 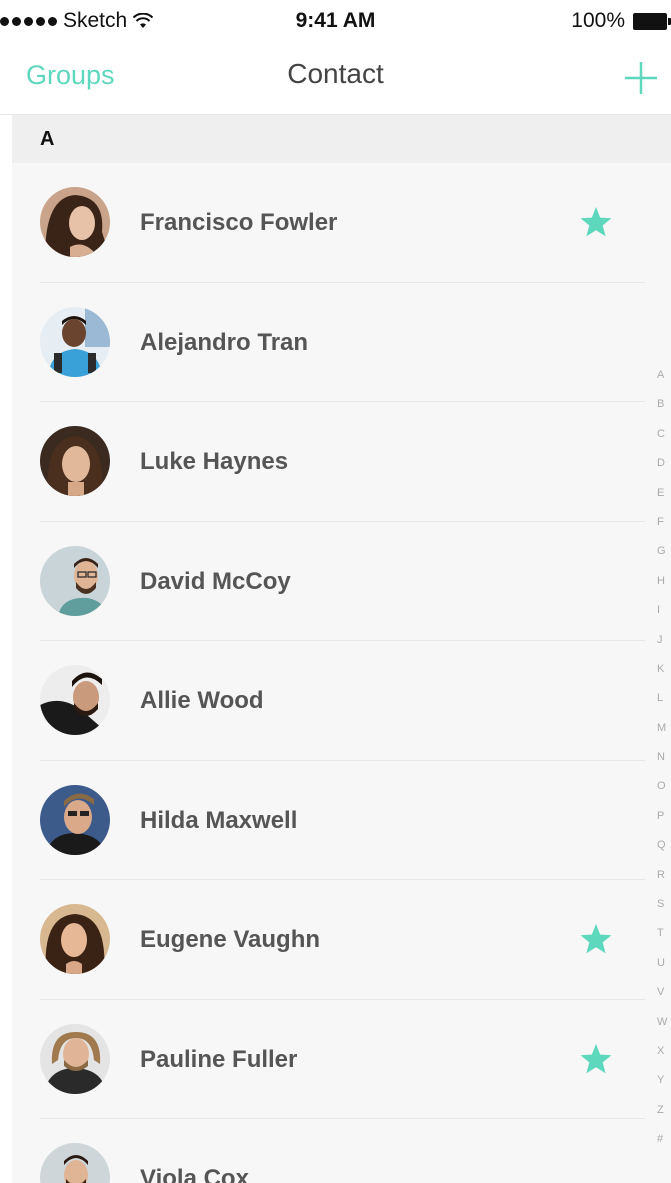 What do you see at coordinates (224, 342) in the screenshot?
I see `contact-name: Alejandro Tran` at bounding box center [224, 342].